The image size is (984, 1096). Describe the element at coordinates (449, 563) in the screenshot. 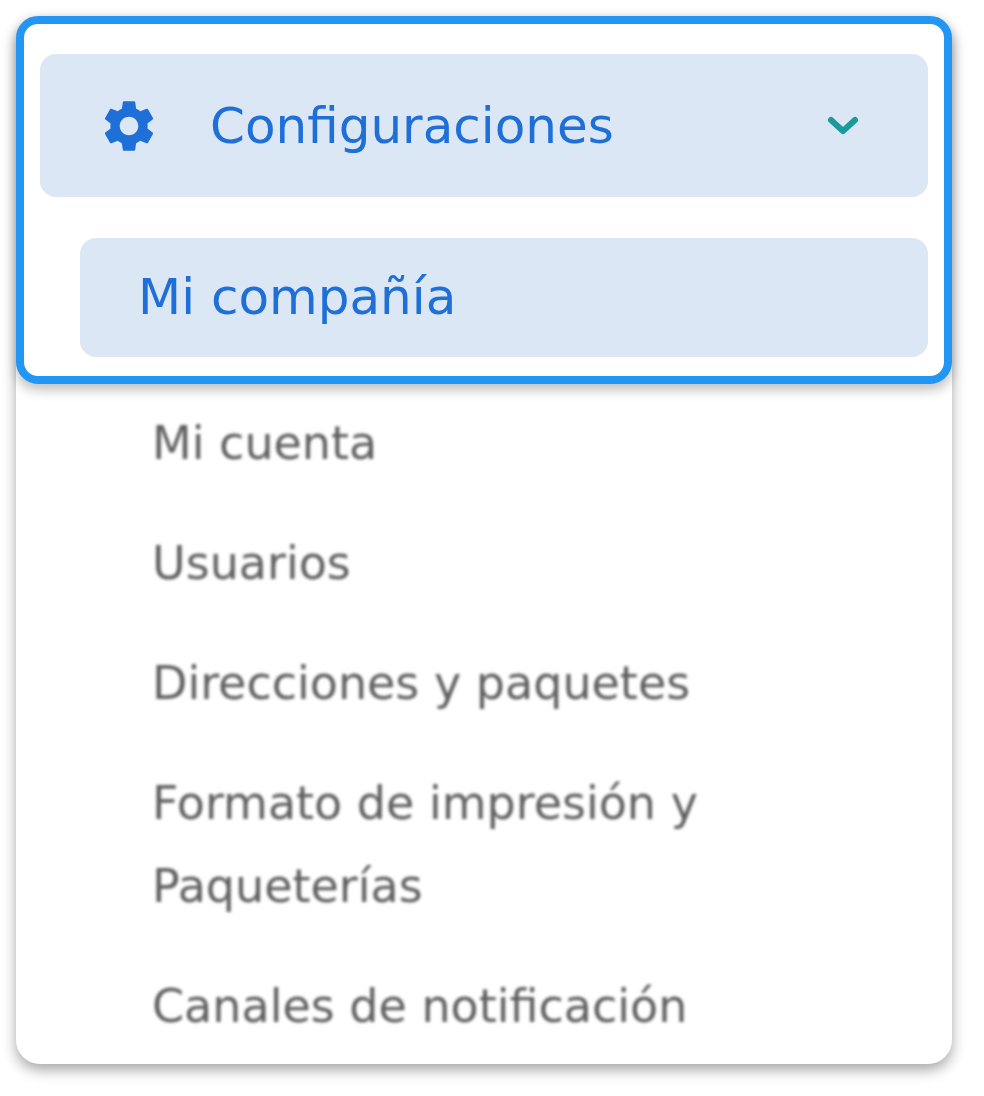

I see `menu-item: Usuarios` at that location.